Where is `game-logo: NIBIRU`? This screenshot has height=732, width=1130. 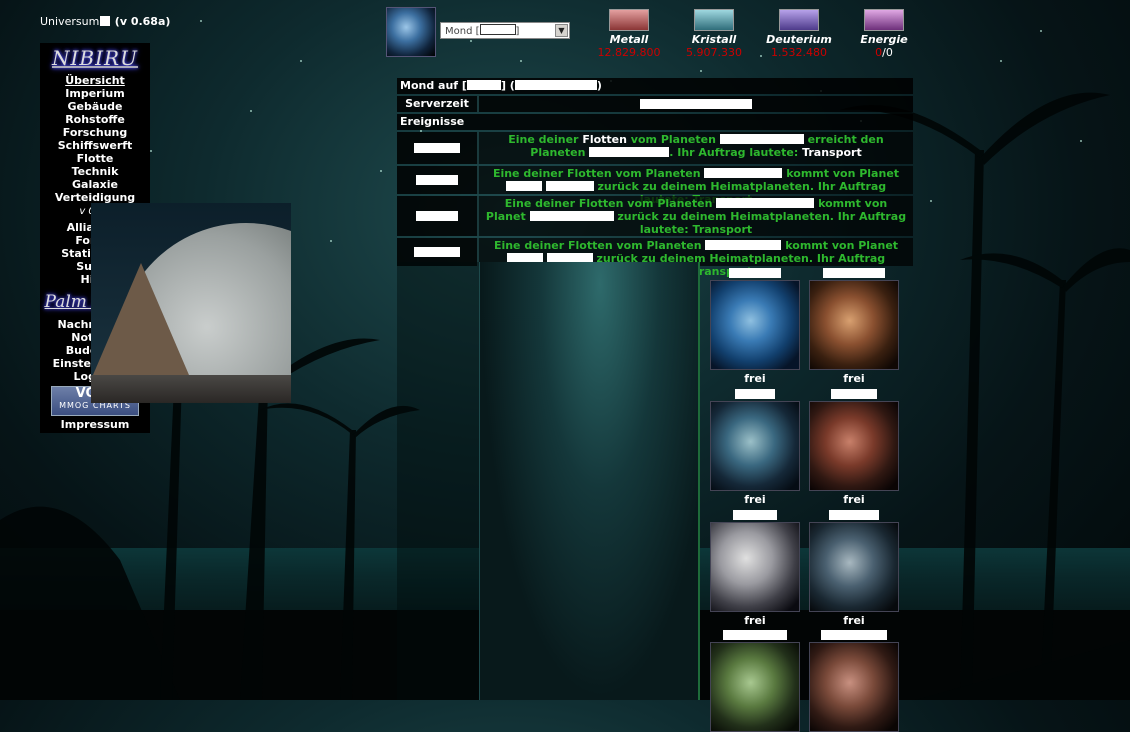 game-logo: NIBIRU is located at coordinates (95, 58).